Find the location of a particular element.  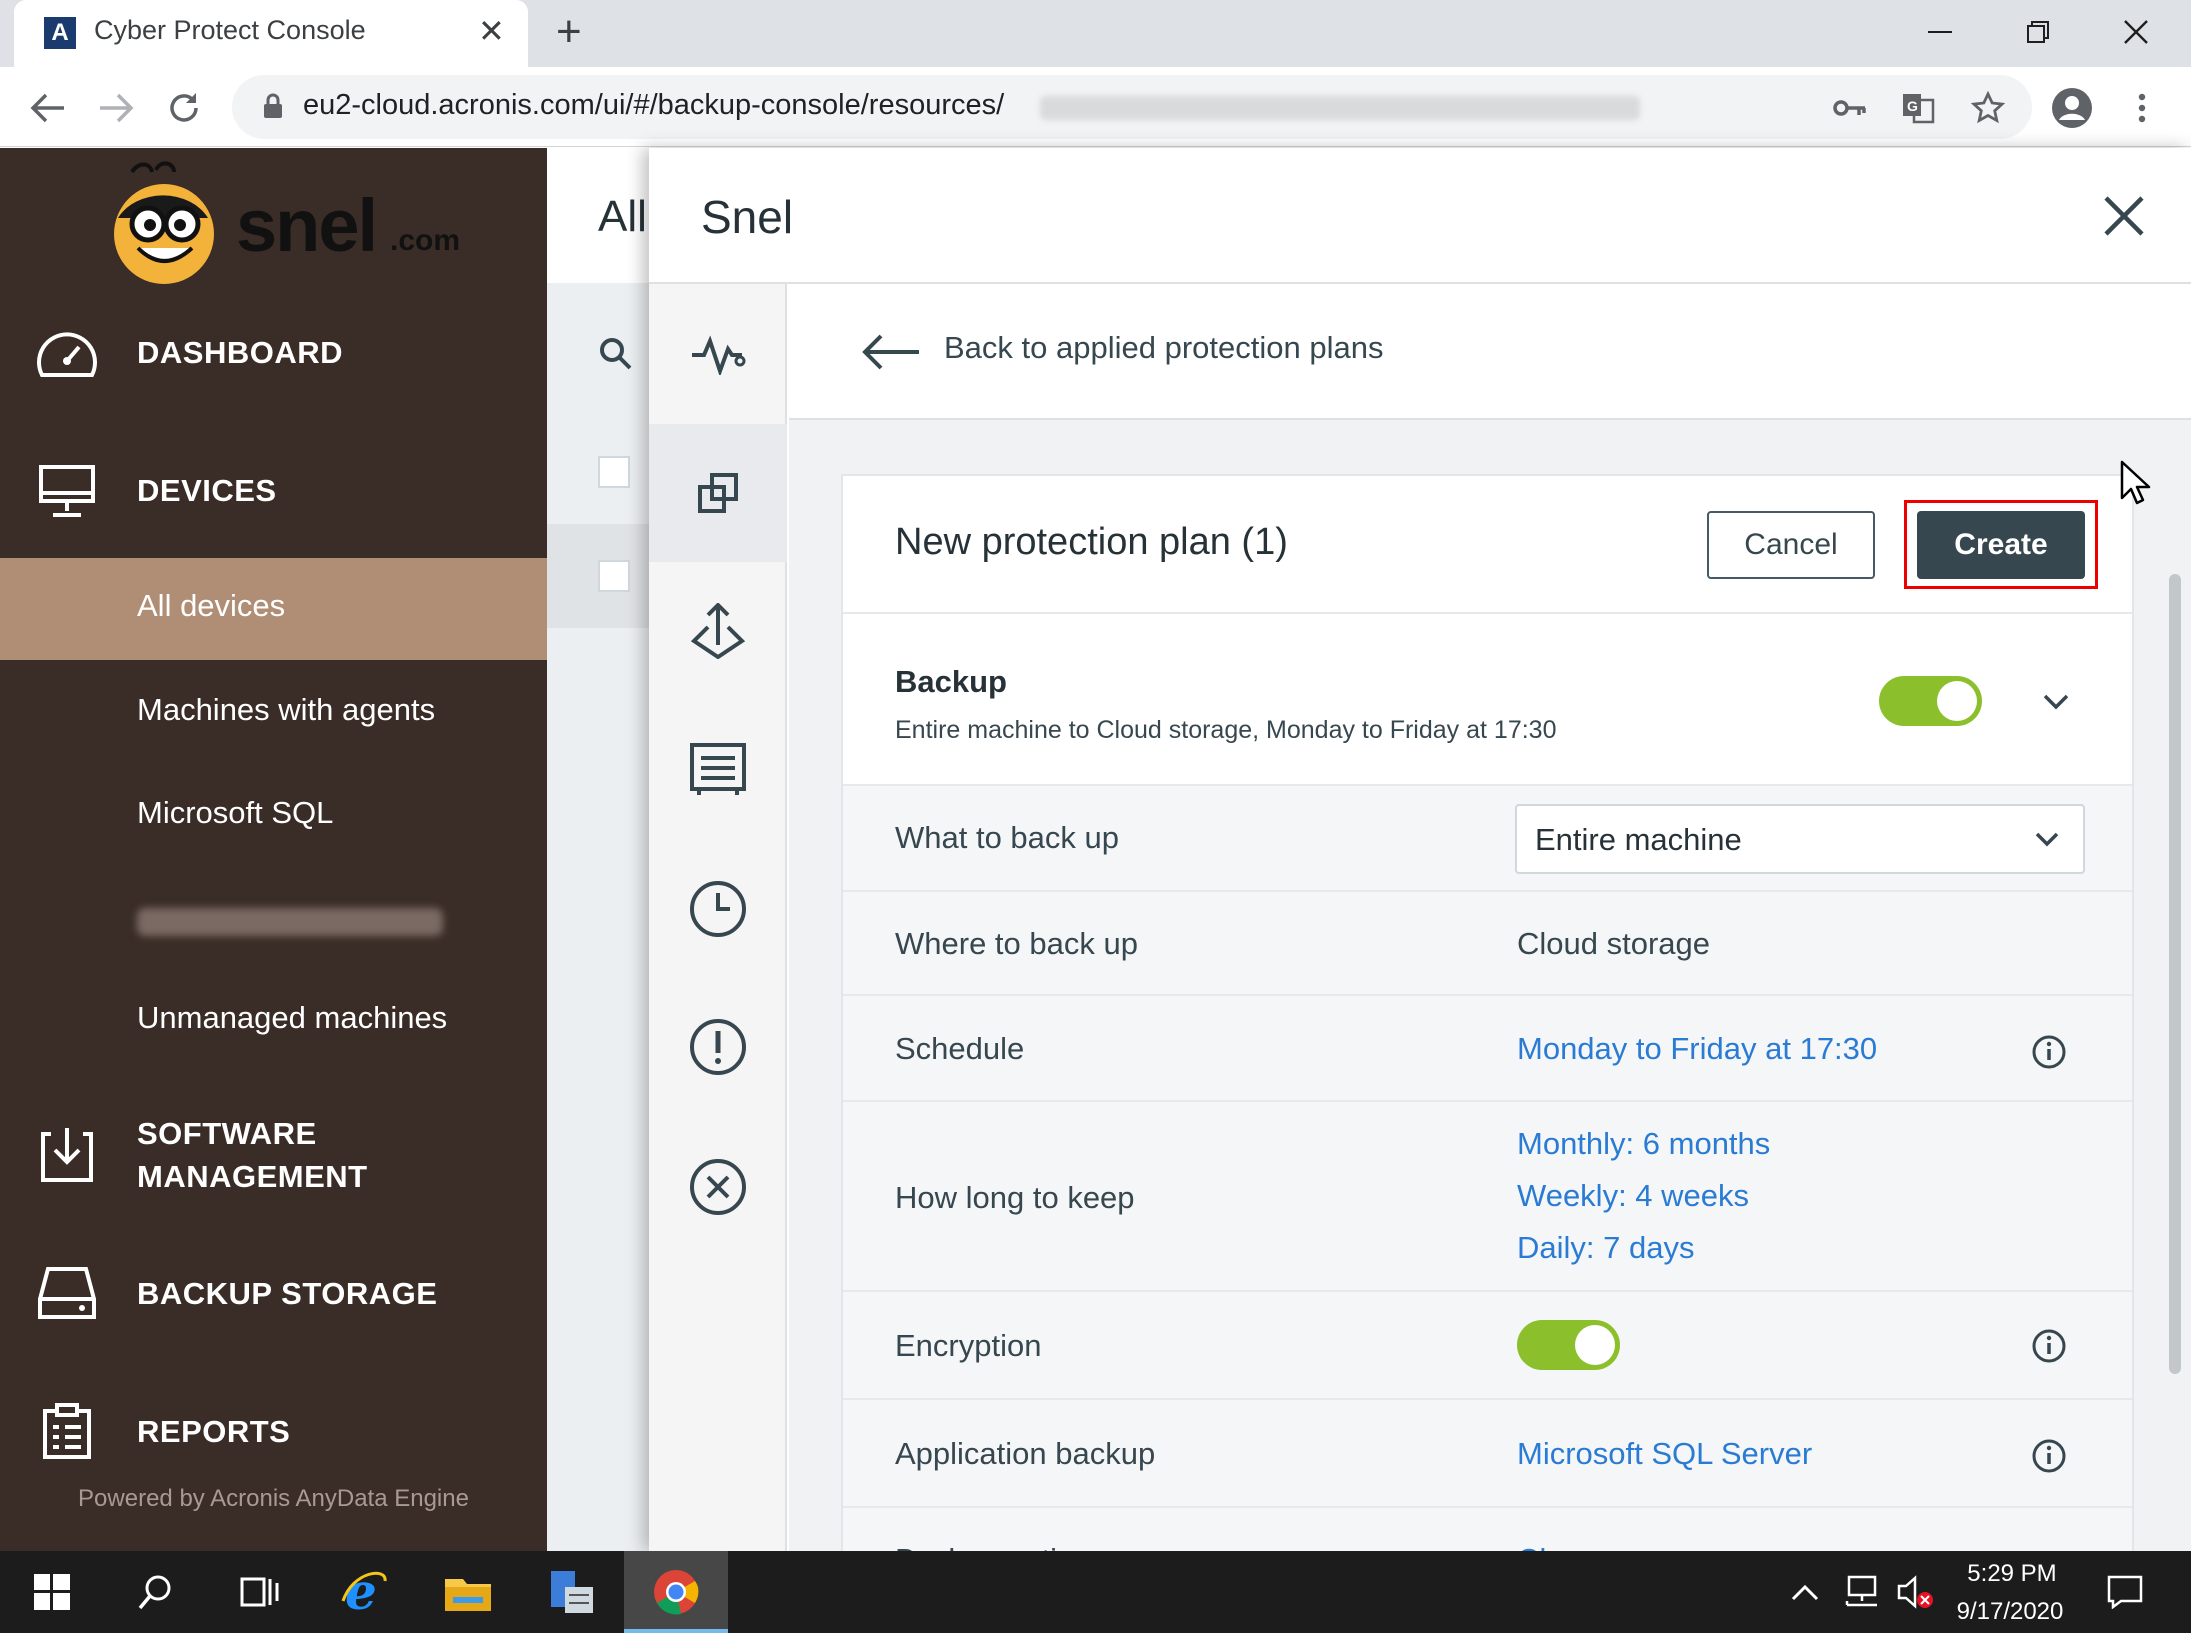

nav-microsoft-sql: Microsoft SQL is located at coordinates (273, 816).